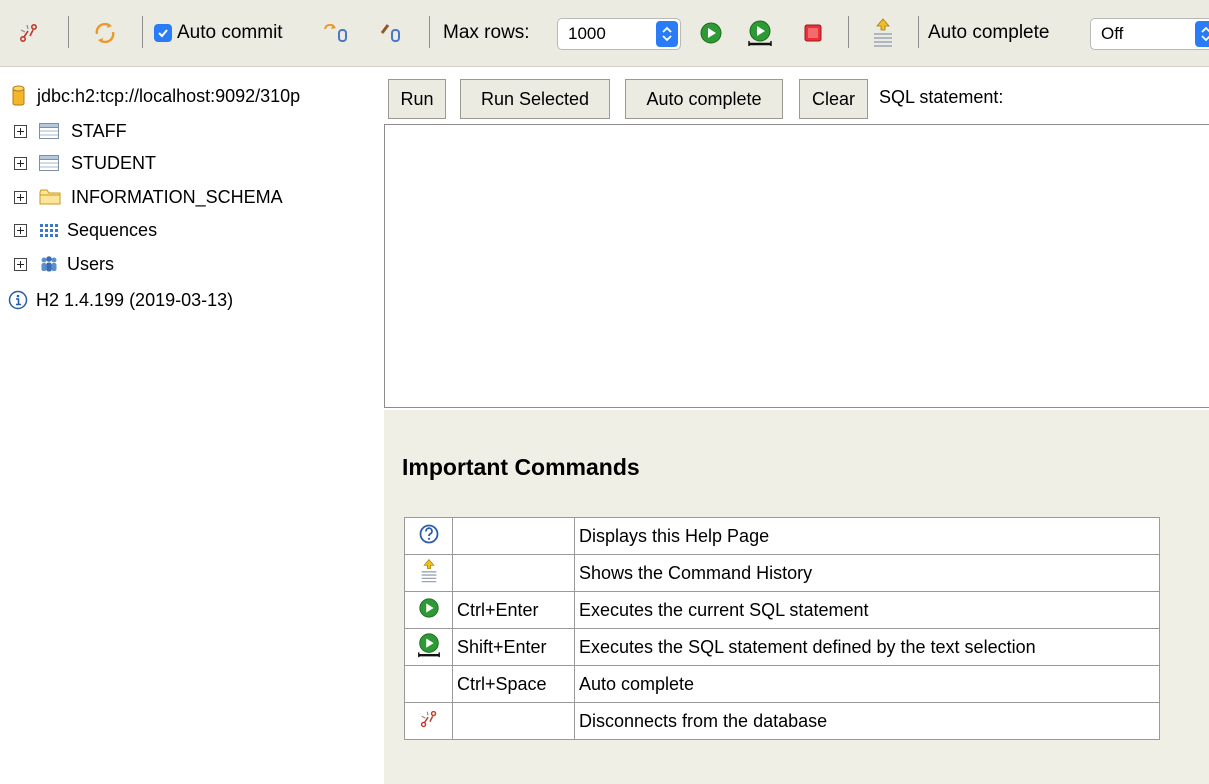  I want to click on tree-connection: jdbc:h2:tcp://localhost:9092/310p, so click(156, 96).